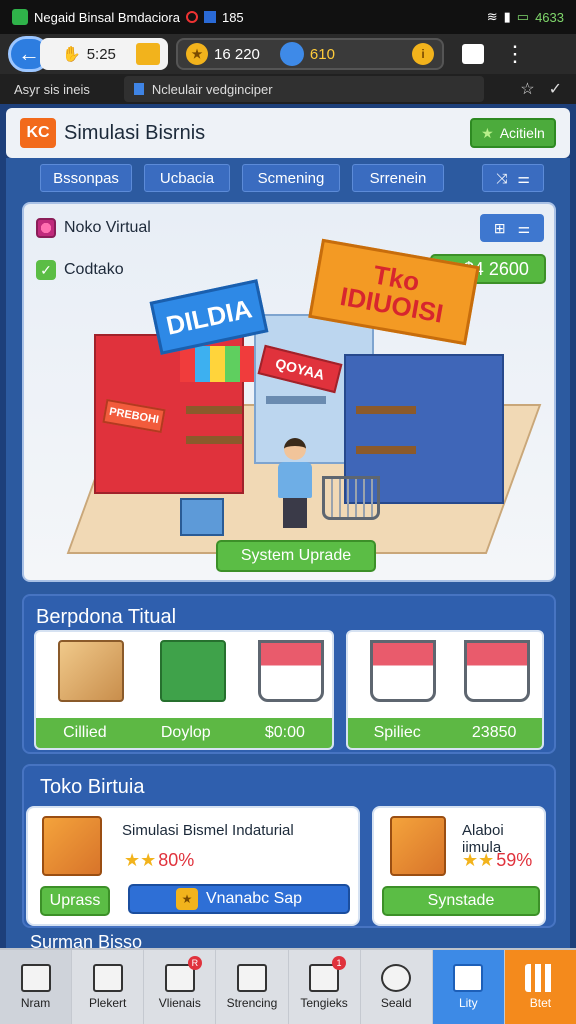 The height and width of the screenshot is (1024, 576). What do you see at coordinates (468, 1003) in the screenshot?
I see `nav-label: Lity` at bounding box center [468, 1003].